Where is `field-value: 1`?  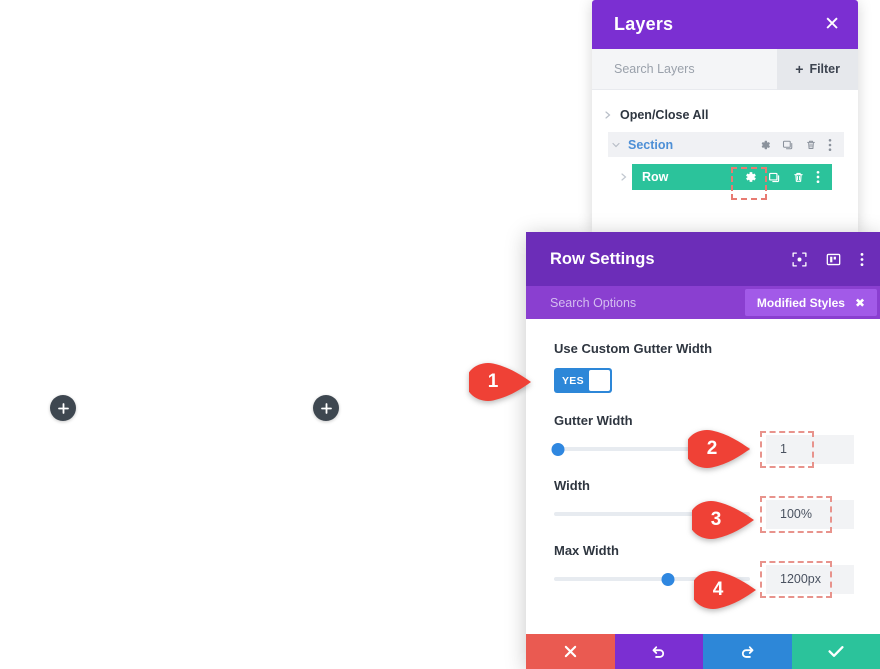
field-value: 1 is located at coordinates (783, 449).